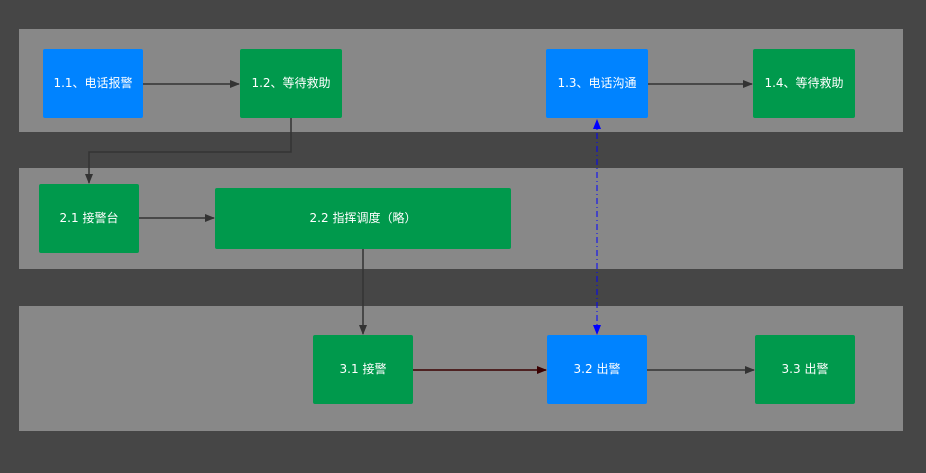 The width and height of the screenshot is (926, 473). I want to click on node-1-2-label: 1.2、等待救助, so click(291, 83).